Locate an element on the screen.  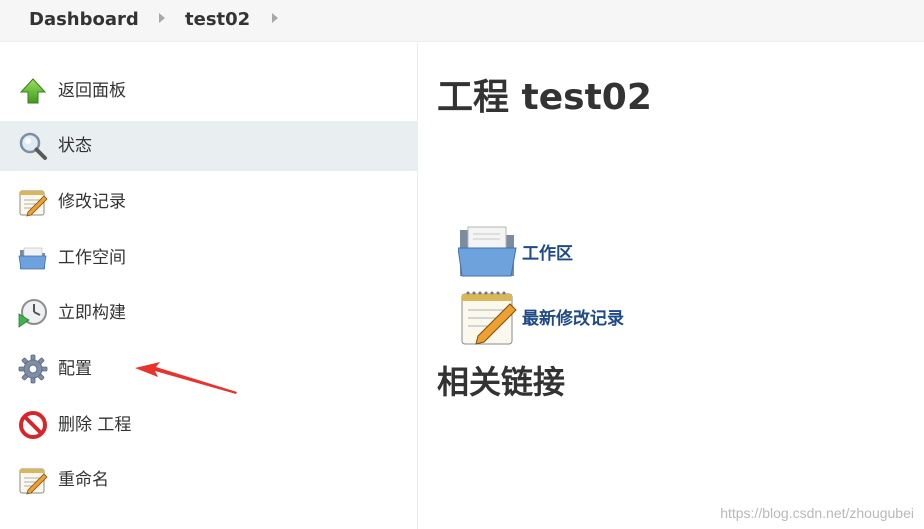
workspace-link: 工作区 is located at coordinates (547, 254).